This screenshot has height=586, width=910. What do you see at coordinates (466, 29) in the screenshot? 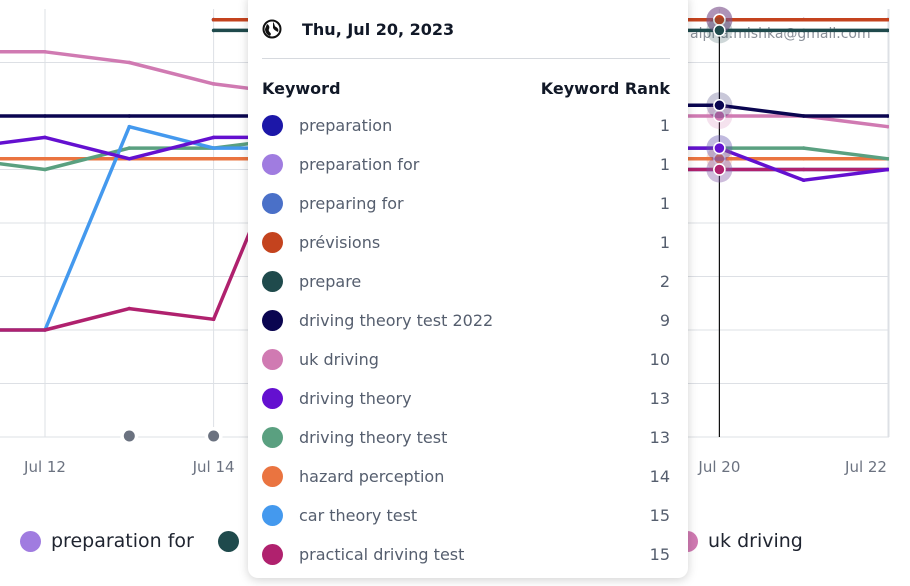
I see `tooltip-header: Thu, Jul 20, 2023` at bounding box center [466, 29].